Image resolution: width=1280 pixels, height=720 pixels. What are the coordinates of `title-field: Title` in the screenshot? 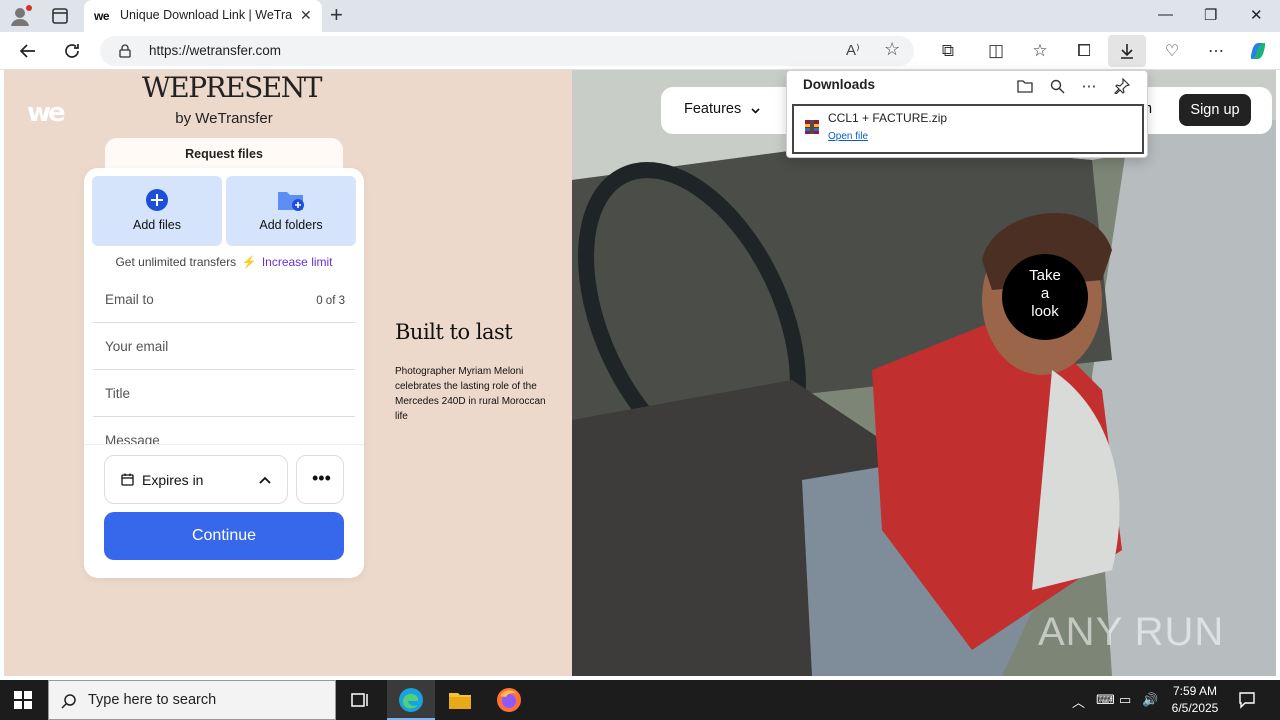 It's located at (224, 393).